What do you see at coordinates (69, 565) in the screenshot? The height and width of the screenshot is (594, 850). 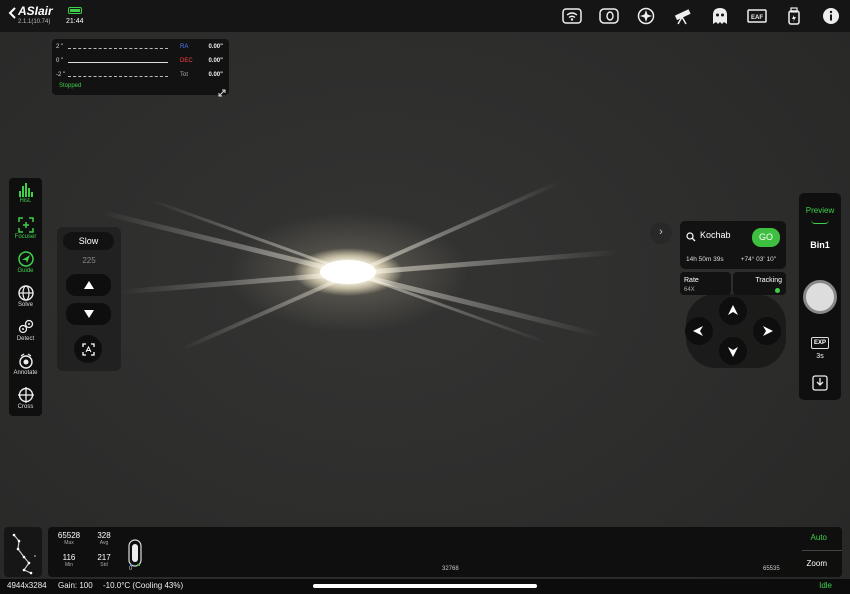 I see `stat-min-label: Min` at bounding box center [69, 565].